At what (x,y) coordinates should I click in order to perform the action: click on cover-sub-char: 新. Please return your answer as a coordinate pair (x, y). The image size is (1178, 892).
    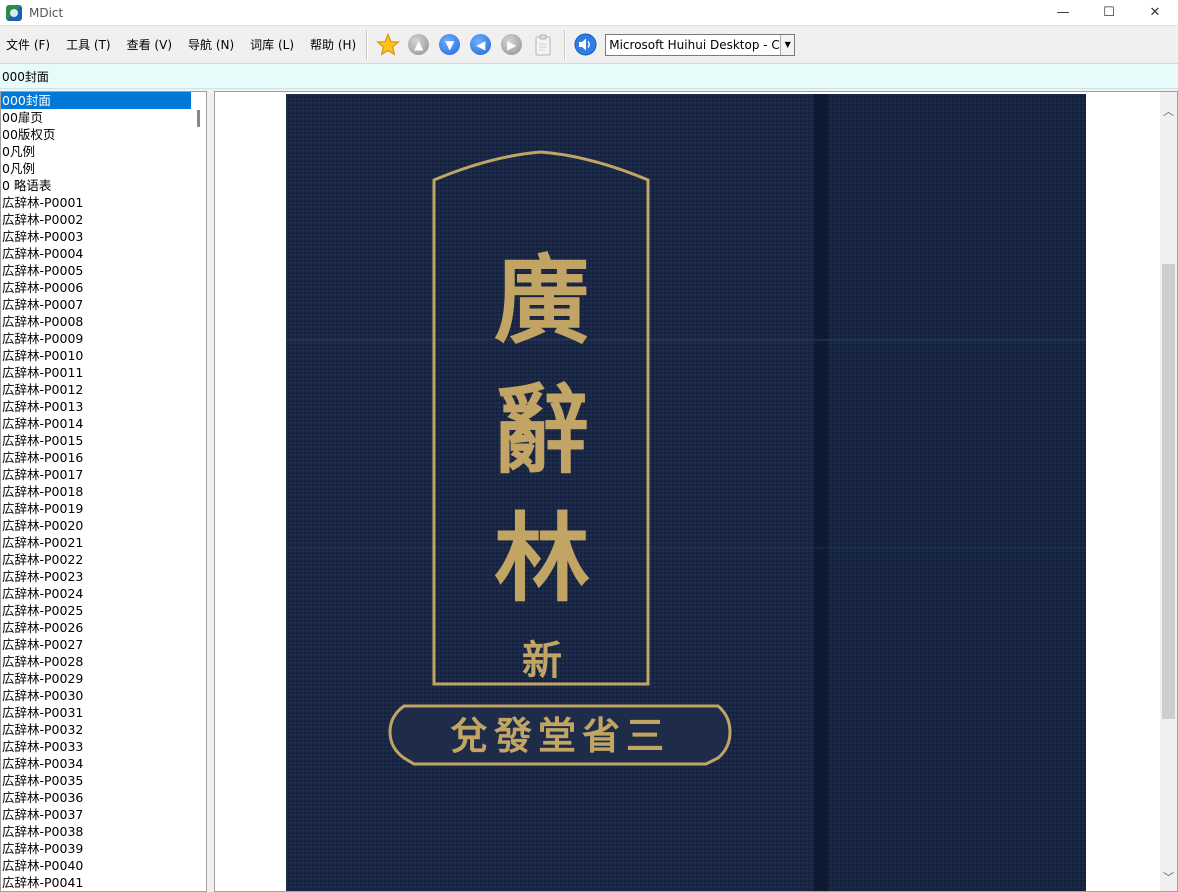
    Looking at the image, I should click on (542, 660).